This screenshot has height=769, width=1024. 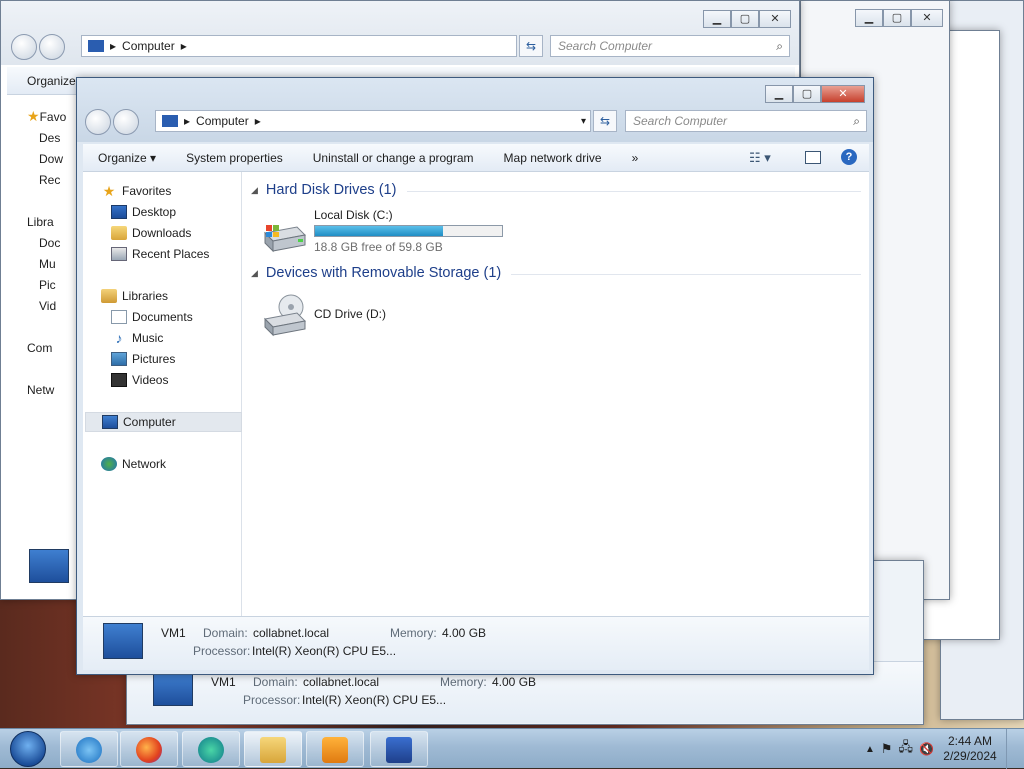 I want to click on organize-button: Organize, so click(x=51, y=81).